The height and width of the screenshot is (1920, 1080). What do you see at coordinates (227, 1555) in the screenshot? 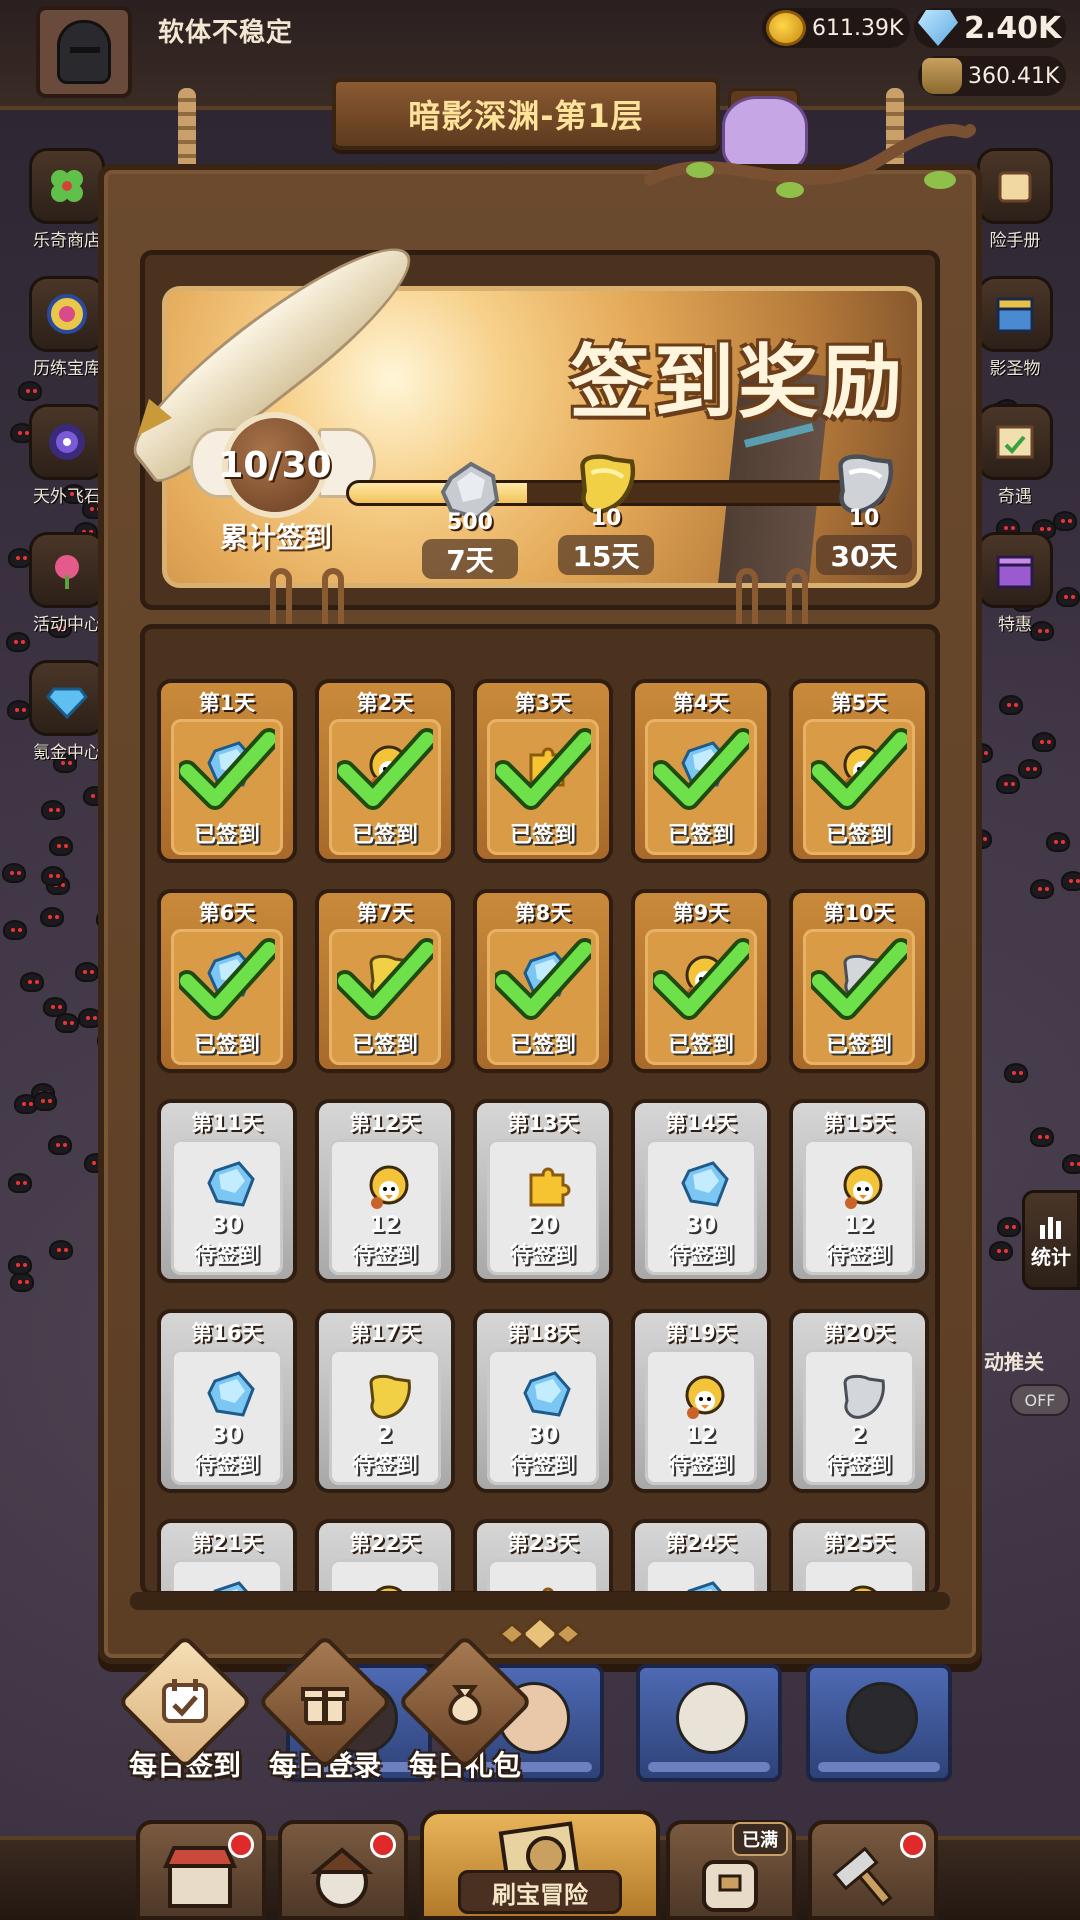
I see `day-cell: 第21天` at bounding box center [227, 1555].